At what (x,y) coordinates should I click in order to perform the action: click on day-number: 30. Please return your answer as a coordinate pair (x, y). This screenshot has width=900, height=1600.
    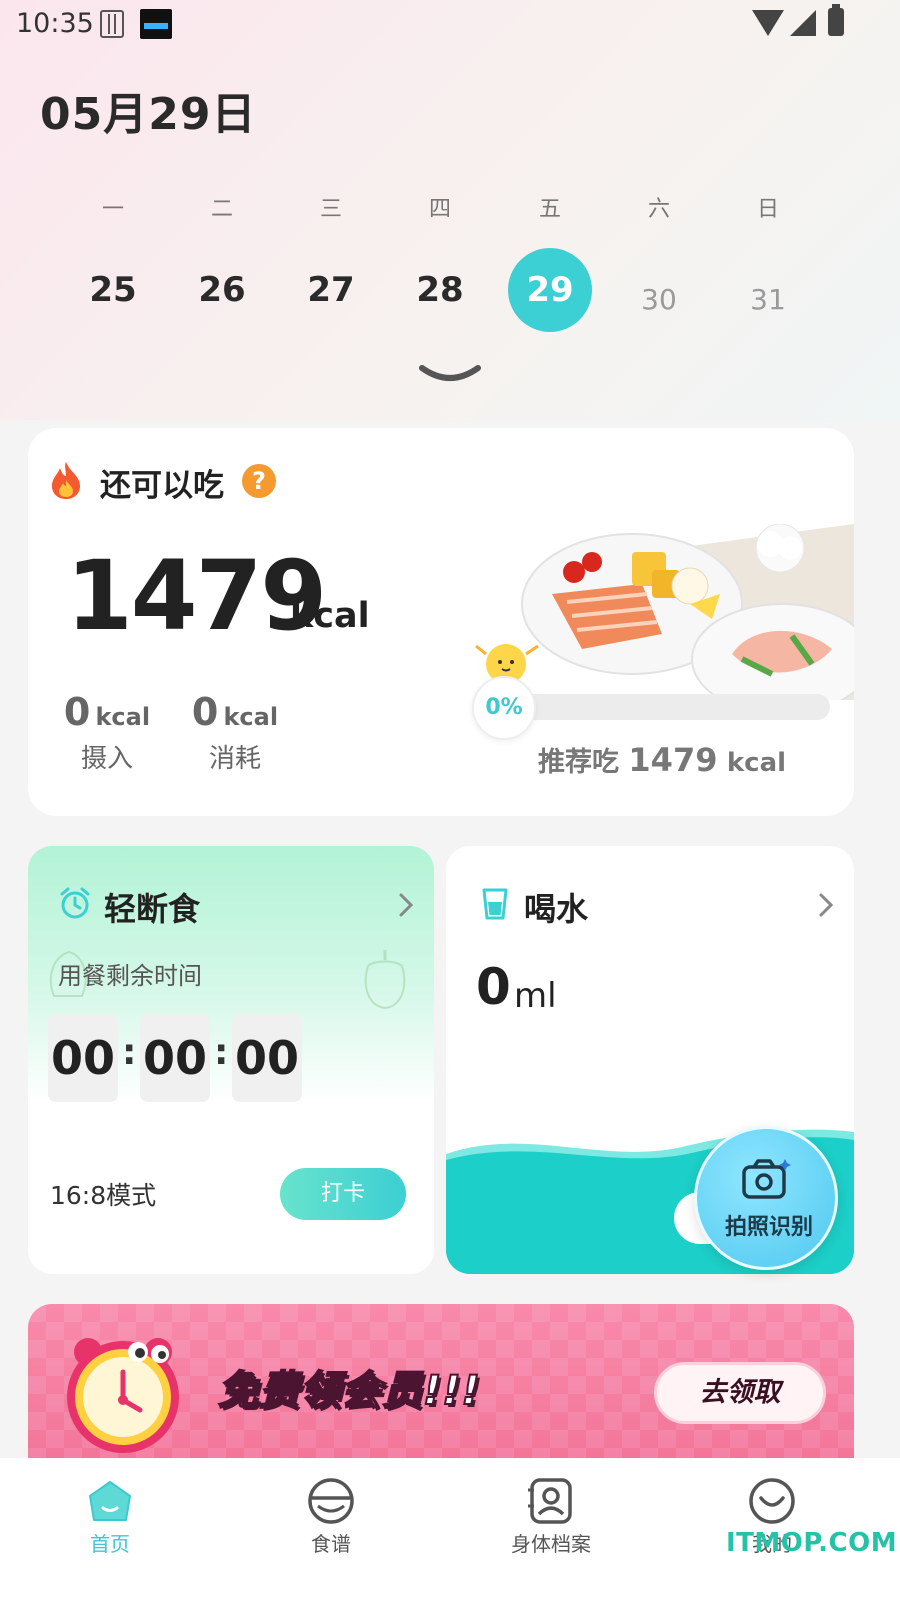
    Looking at the image, I should click on (659, 299).